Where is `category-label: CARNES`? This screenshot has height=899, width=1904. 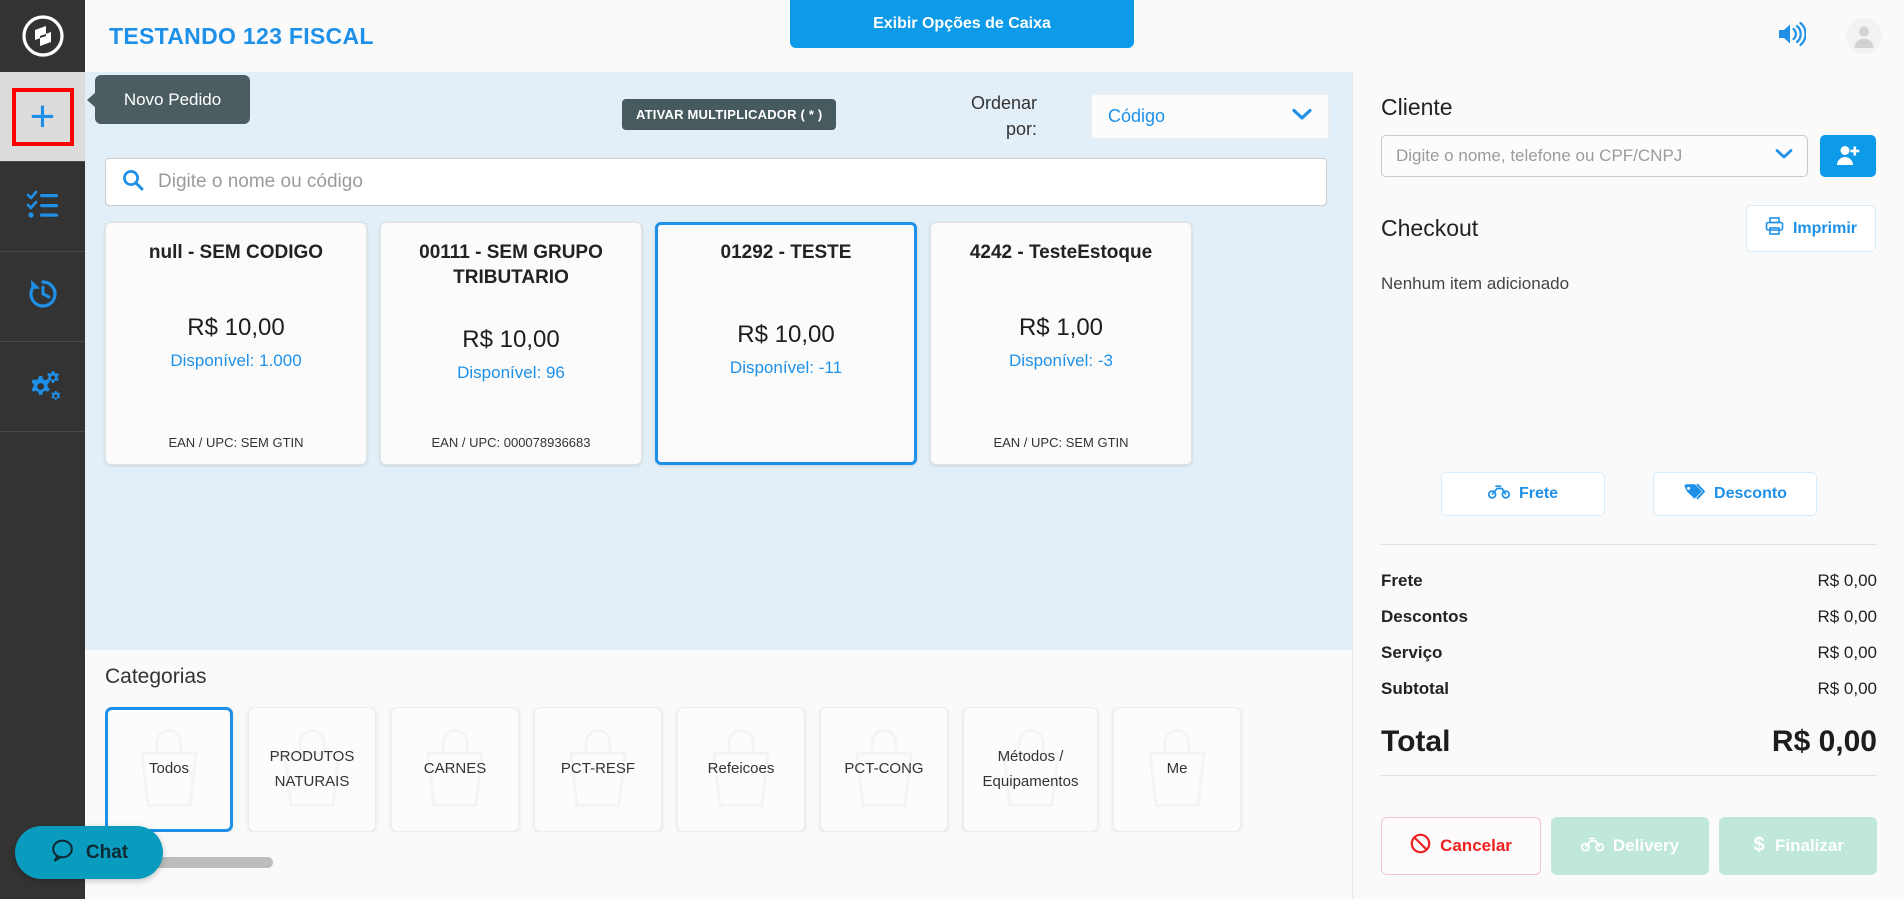
category-label: CARNES is located at coordinates (455, 769).